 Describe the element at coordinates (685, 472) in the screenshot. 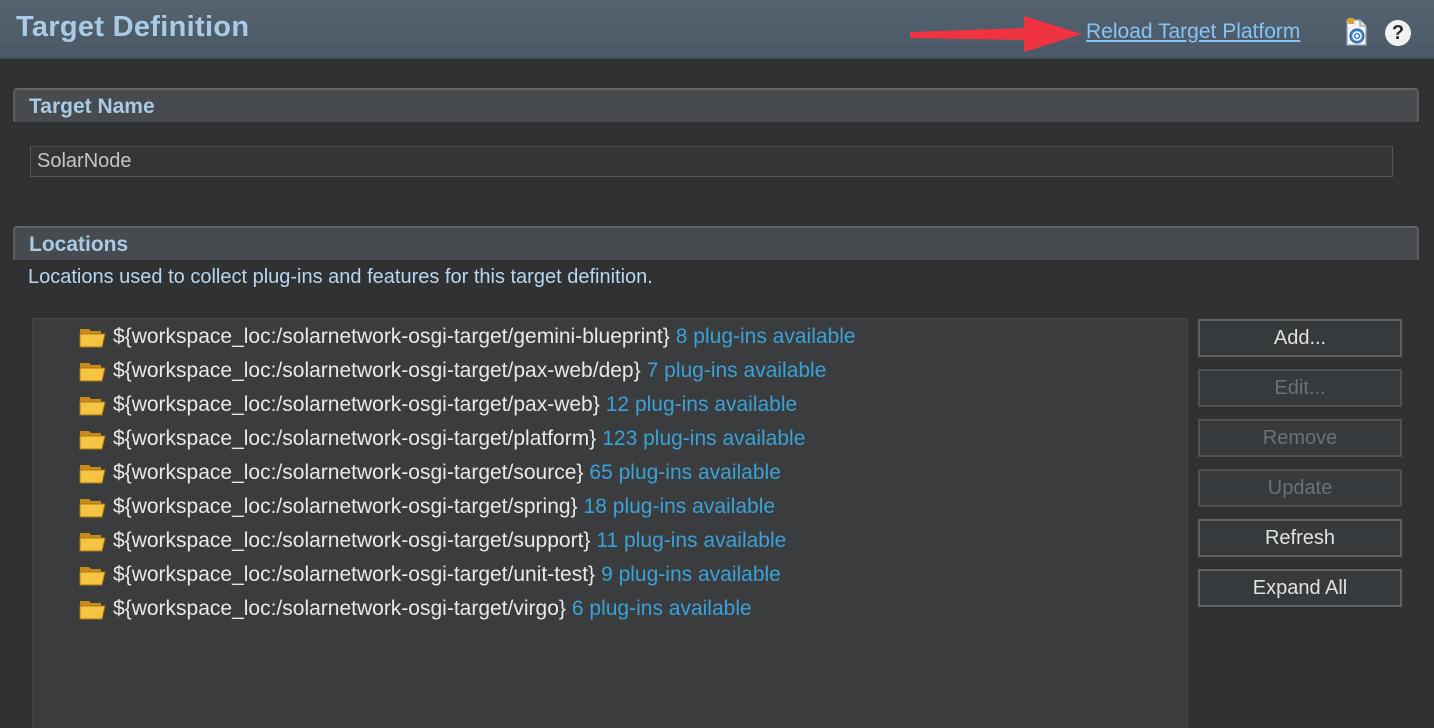

I see `plugin-count: 65 plug-ins available` at that location.